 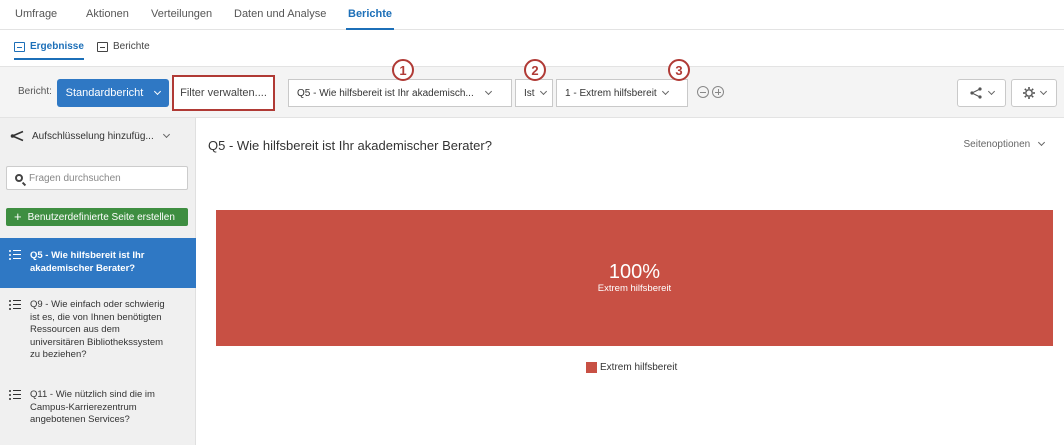 What do you see at coordinates (639, 367) in the screenshot?
I see `legend-label: Extrem hilfsbereit` at bounding box center [639, 367].